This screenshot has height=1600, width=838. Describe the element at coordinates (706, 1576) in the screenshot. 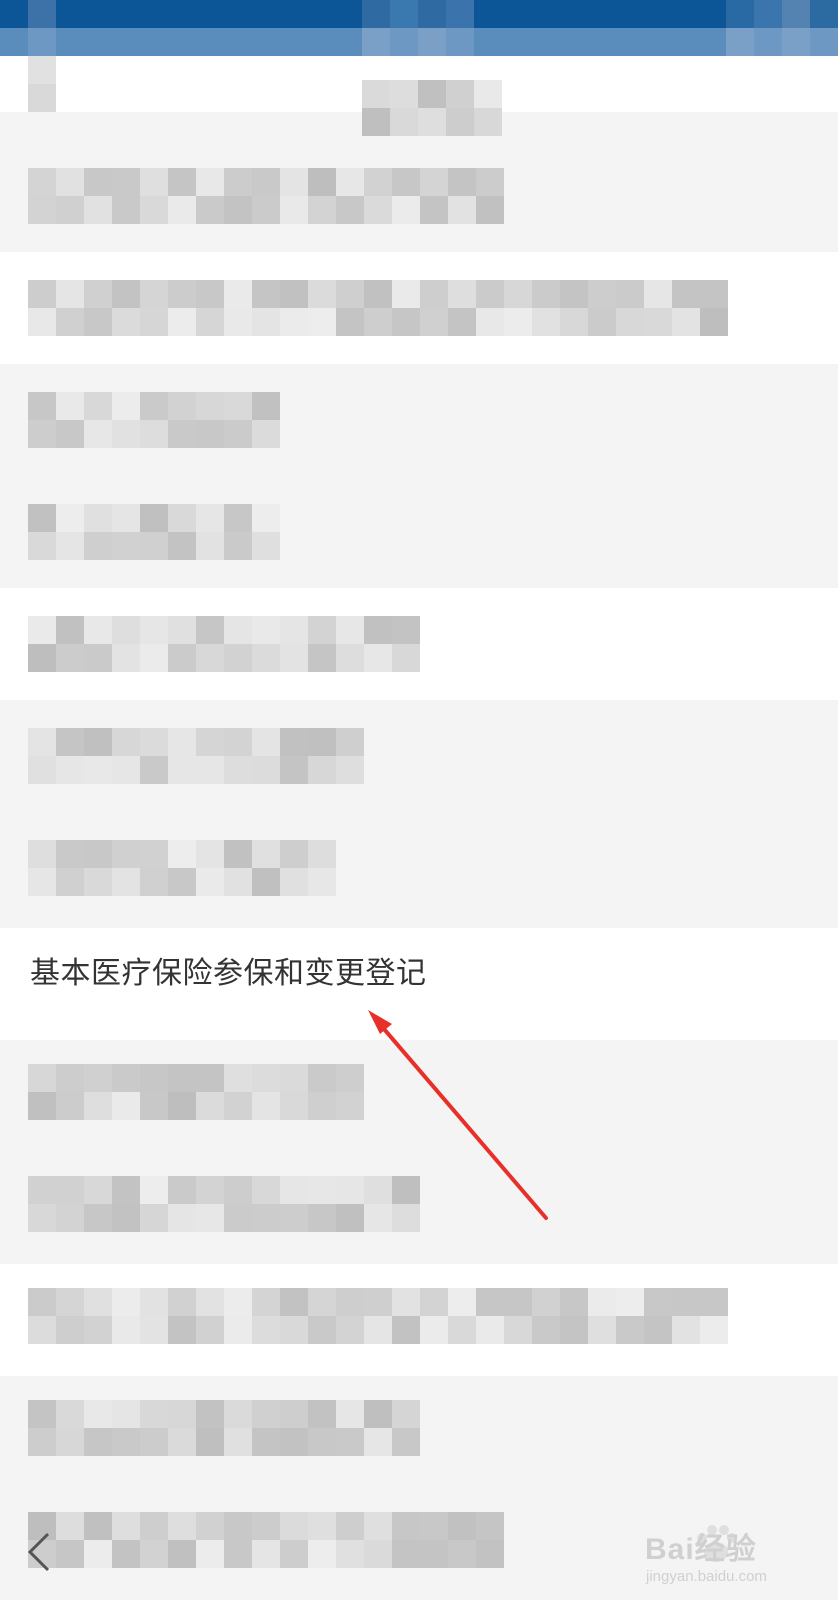

I see `watermark-url: jingyan.baidu.com` at that location.